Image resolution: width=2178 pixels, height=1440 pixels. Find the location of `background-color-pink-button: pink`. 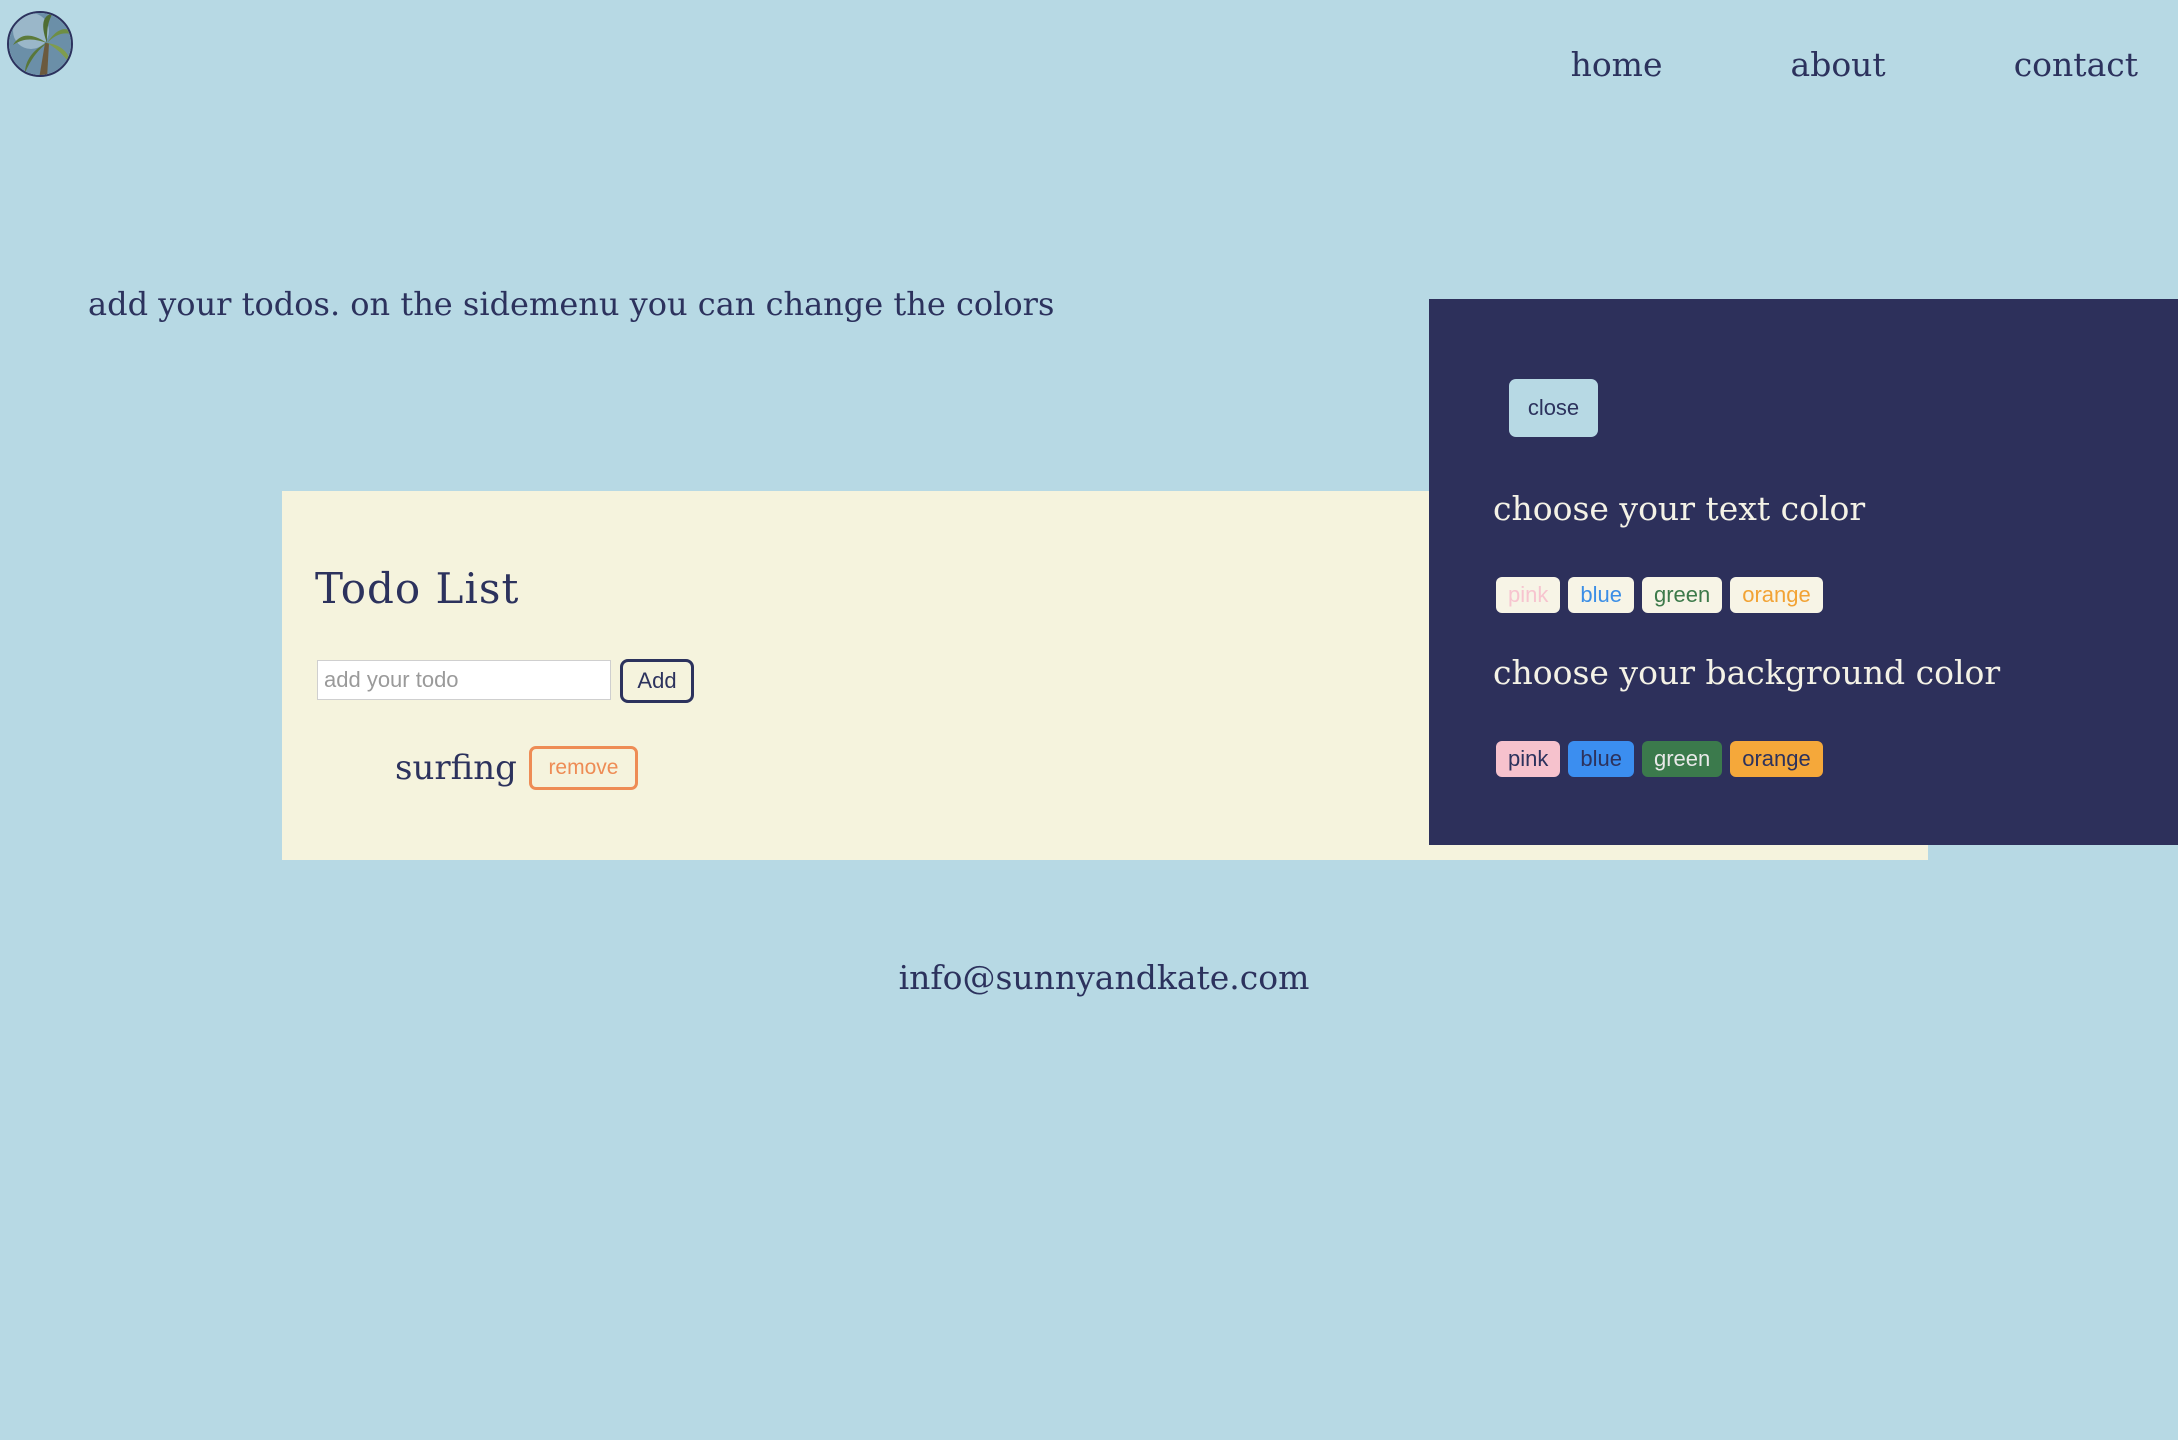

background-color-pink-button: pink is located at coordinates (1528, 759).